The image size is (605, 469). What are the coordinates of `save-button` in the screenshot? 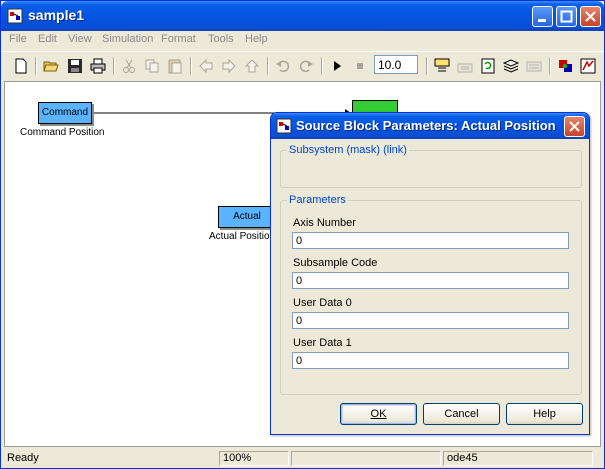 It's located at (75, 66).